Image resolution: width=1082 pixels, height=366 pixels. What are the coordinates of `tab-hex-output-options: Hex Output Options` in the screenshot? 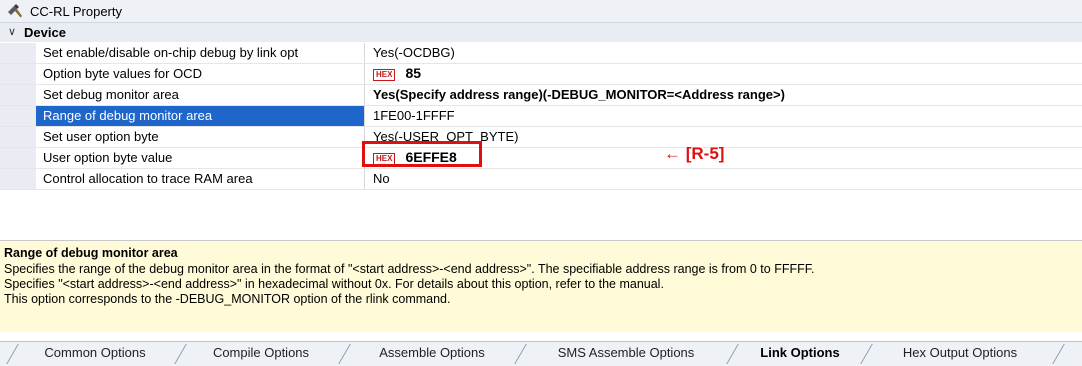 It's located at (960, 353).